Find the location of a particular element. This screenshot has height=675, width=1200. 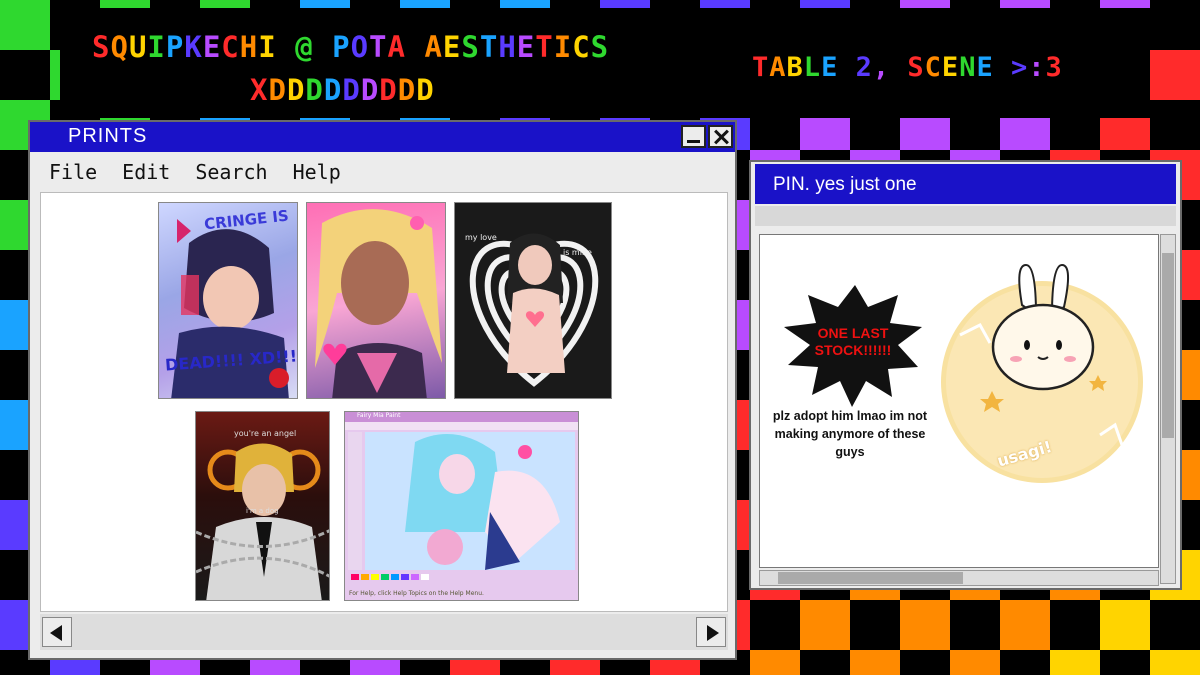

blonde-girl-print is located at coordinates (376, 300).